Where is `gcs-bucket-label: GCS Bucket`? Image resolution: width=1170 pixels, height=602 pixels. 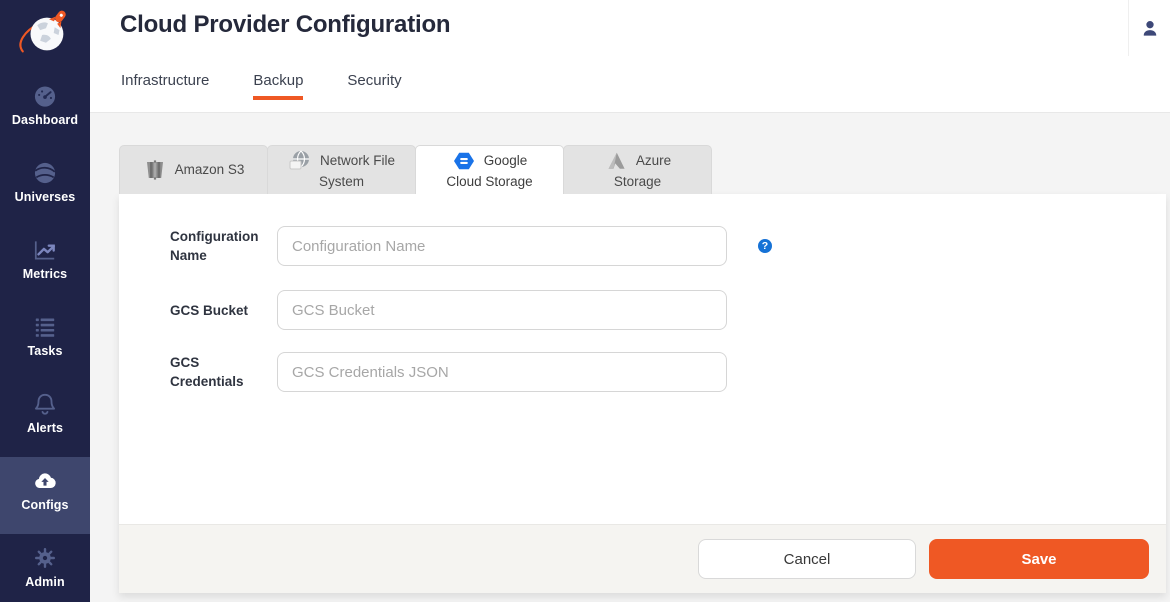 gcs-bucket-label: GCS Bucket is located at coordinates (209, 310).